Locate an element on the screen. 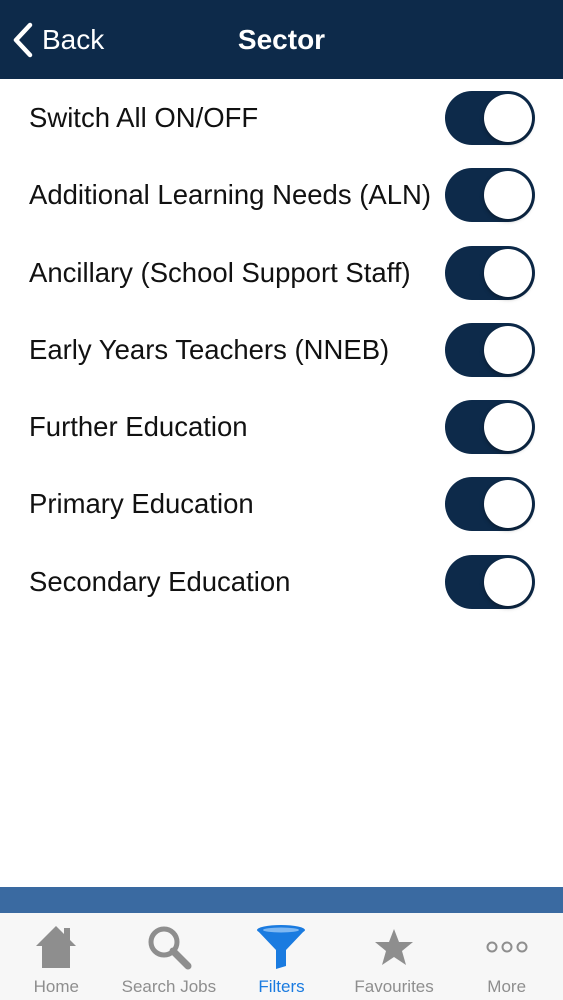  aln-toggle is located at coordinates (490, 195).